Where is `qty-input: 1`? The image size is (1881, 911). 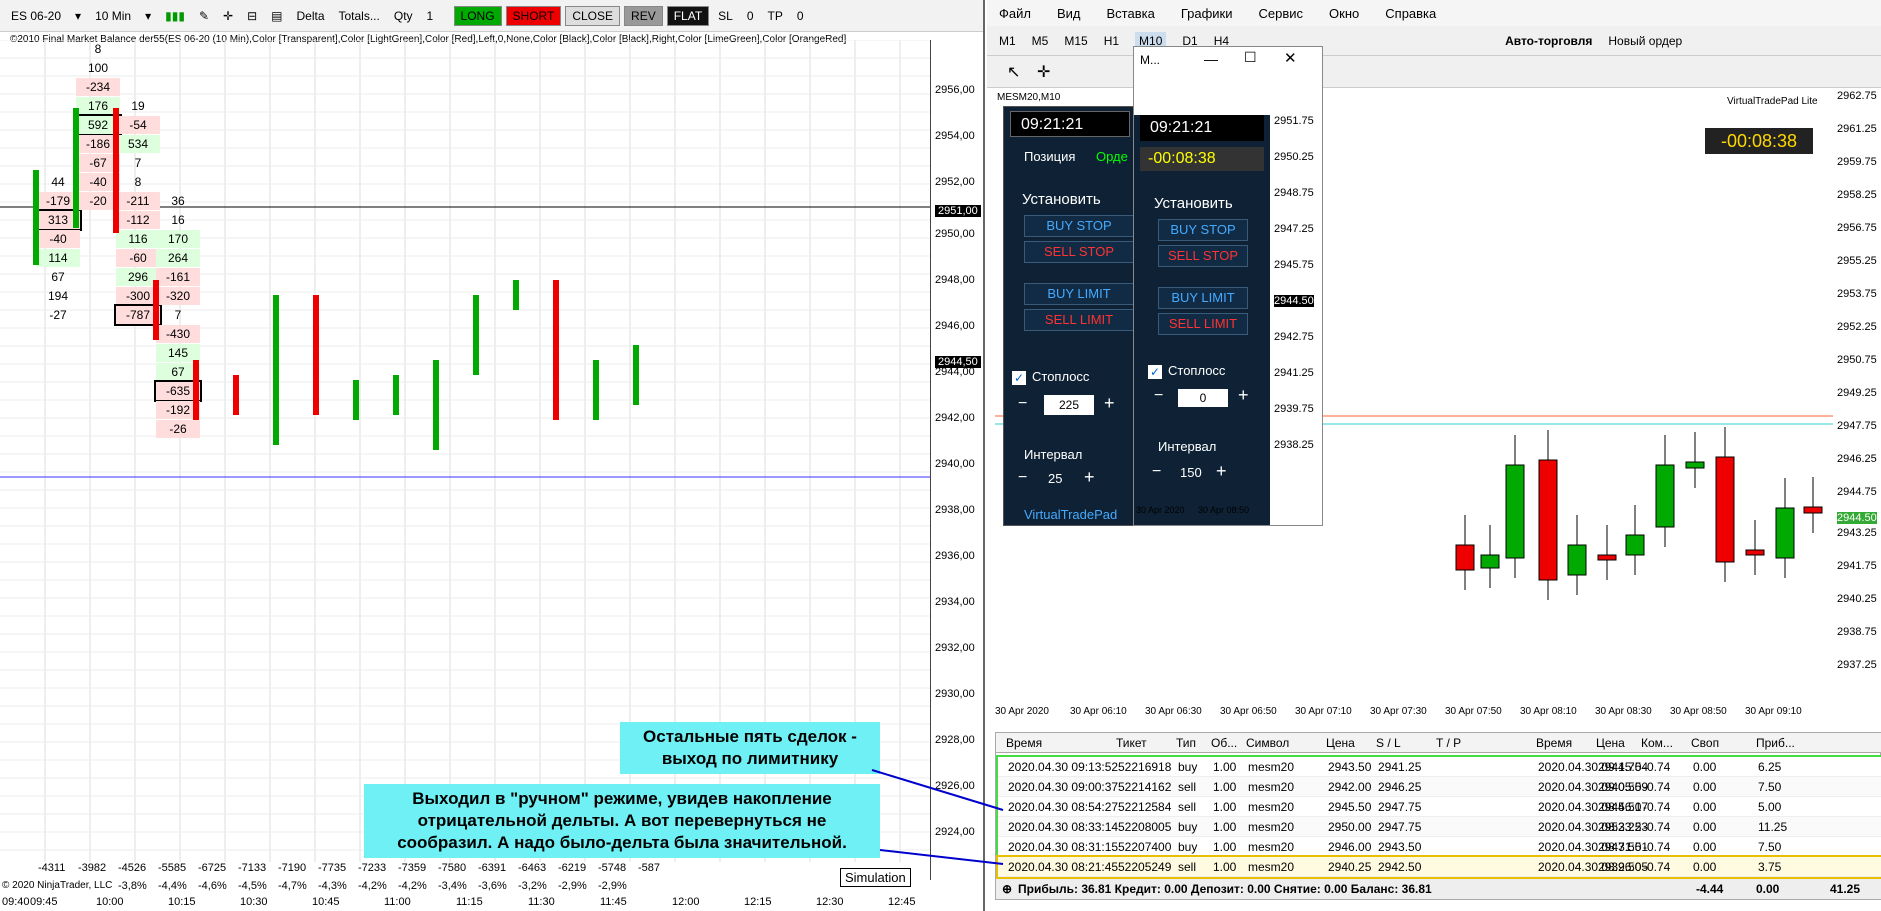
qty-input: 1 is located at coordinates (436, 16).